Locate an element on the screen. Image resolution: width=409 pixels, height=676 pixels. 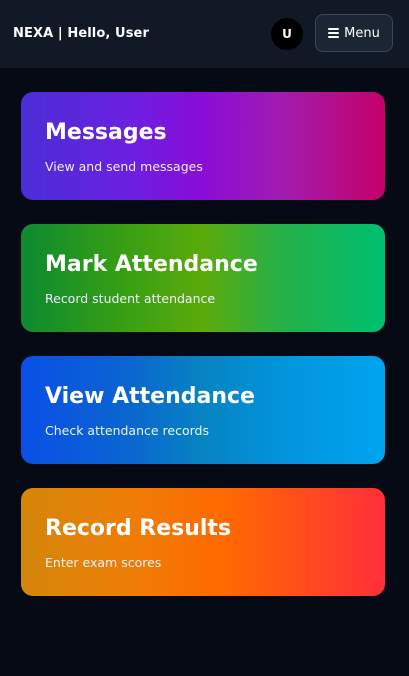
user-avatar: U is located at coordinates (287, 34).